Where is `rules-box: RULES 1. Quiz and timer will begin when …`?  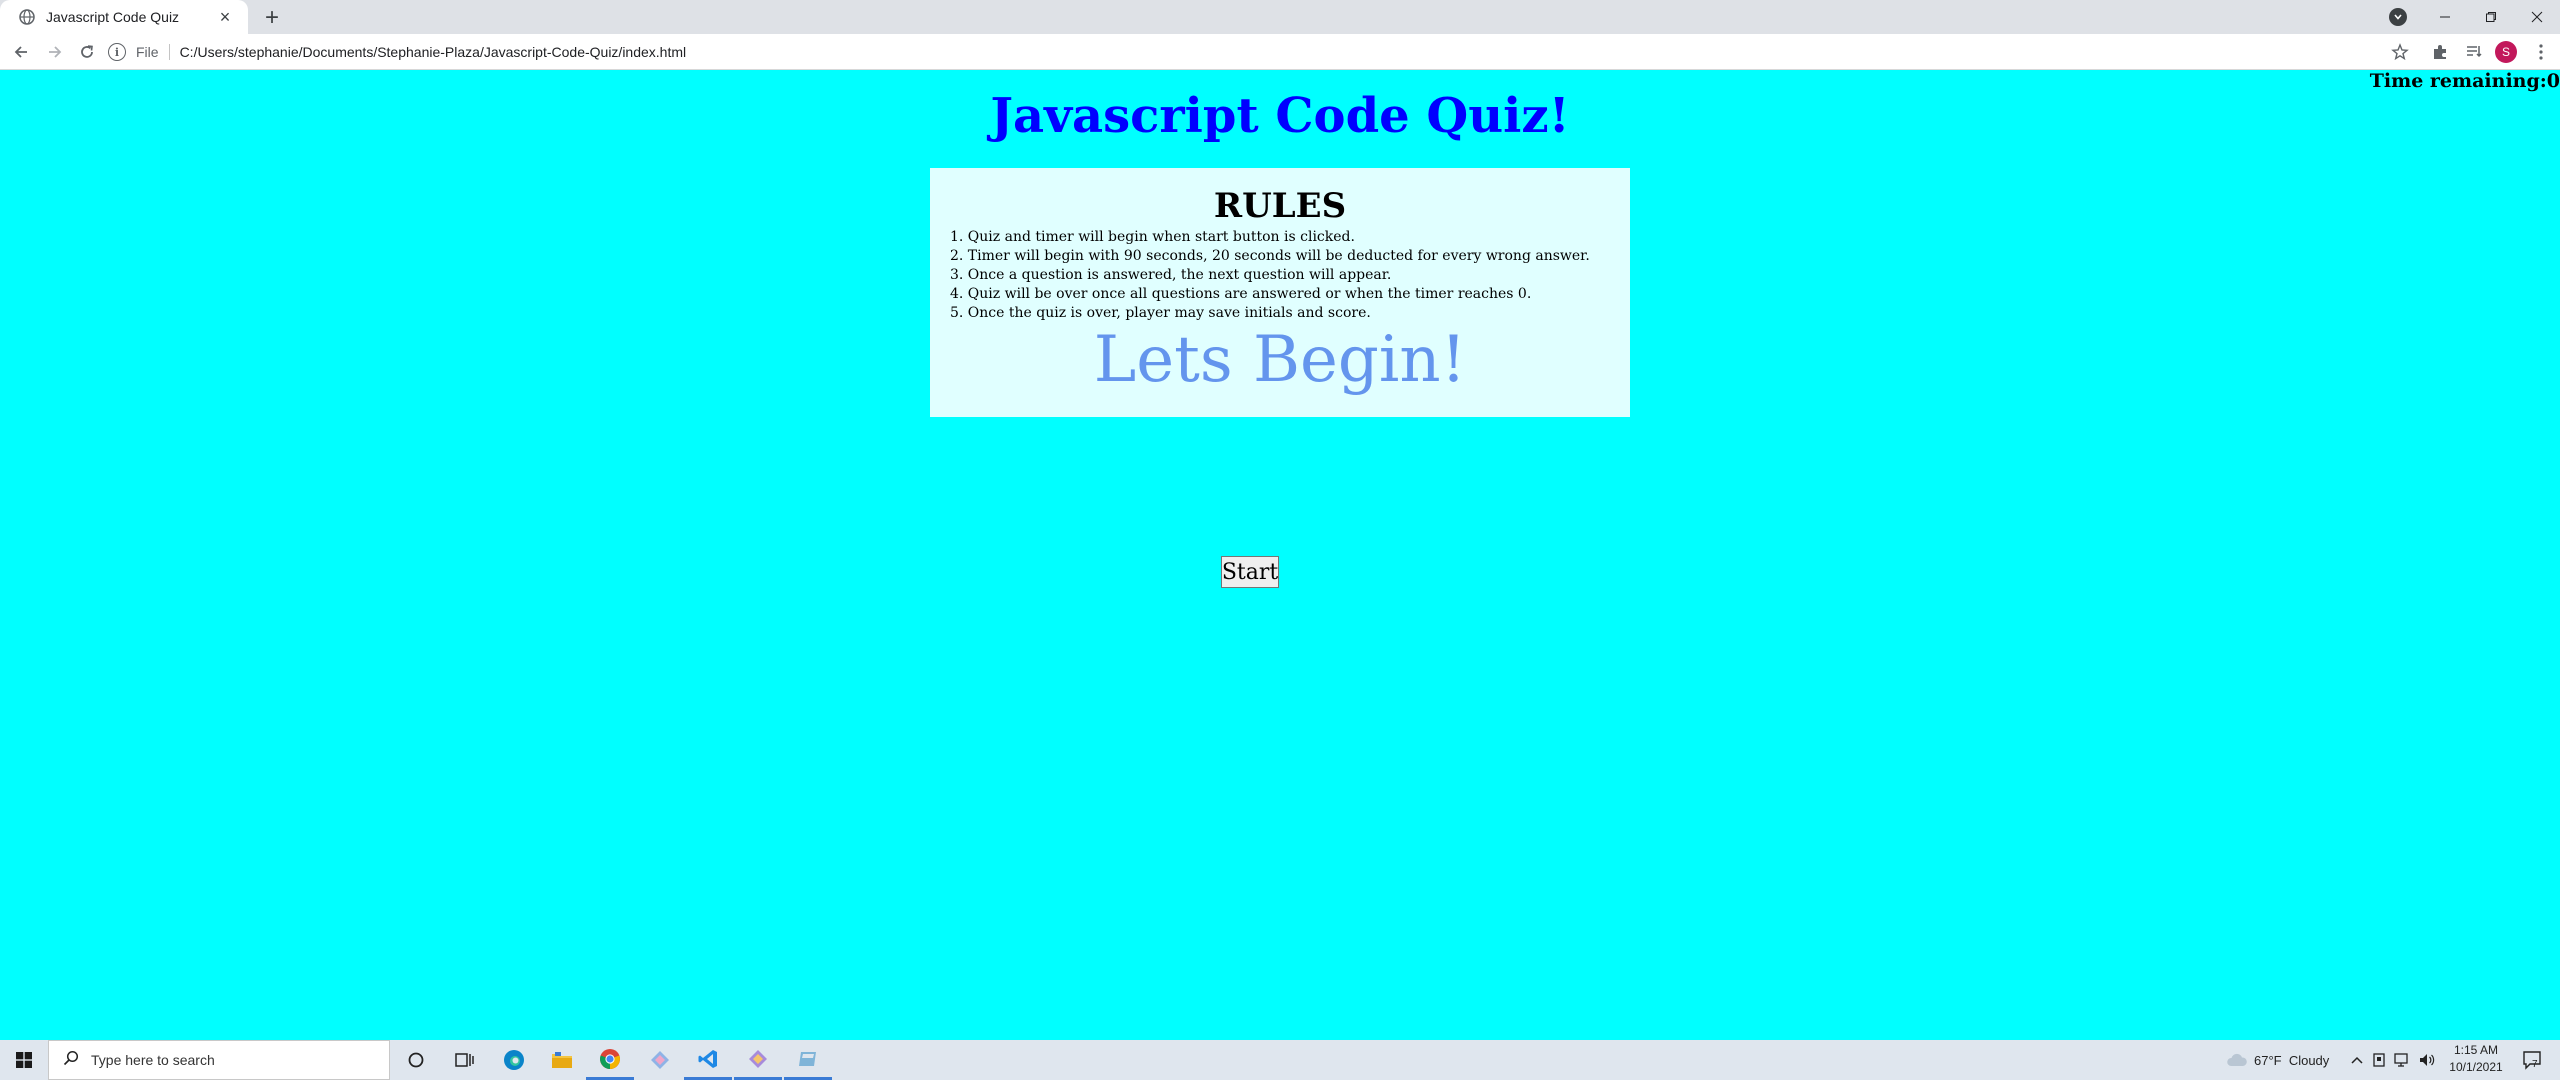 rules-box: RULES 1. Quiz and timer will begin when … is located at coordinates (1280, 292).